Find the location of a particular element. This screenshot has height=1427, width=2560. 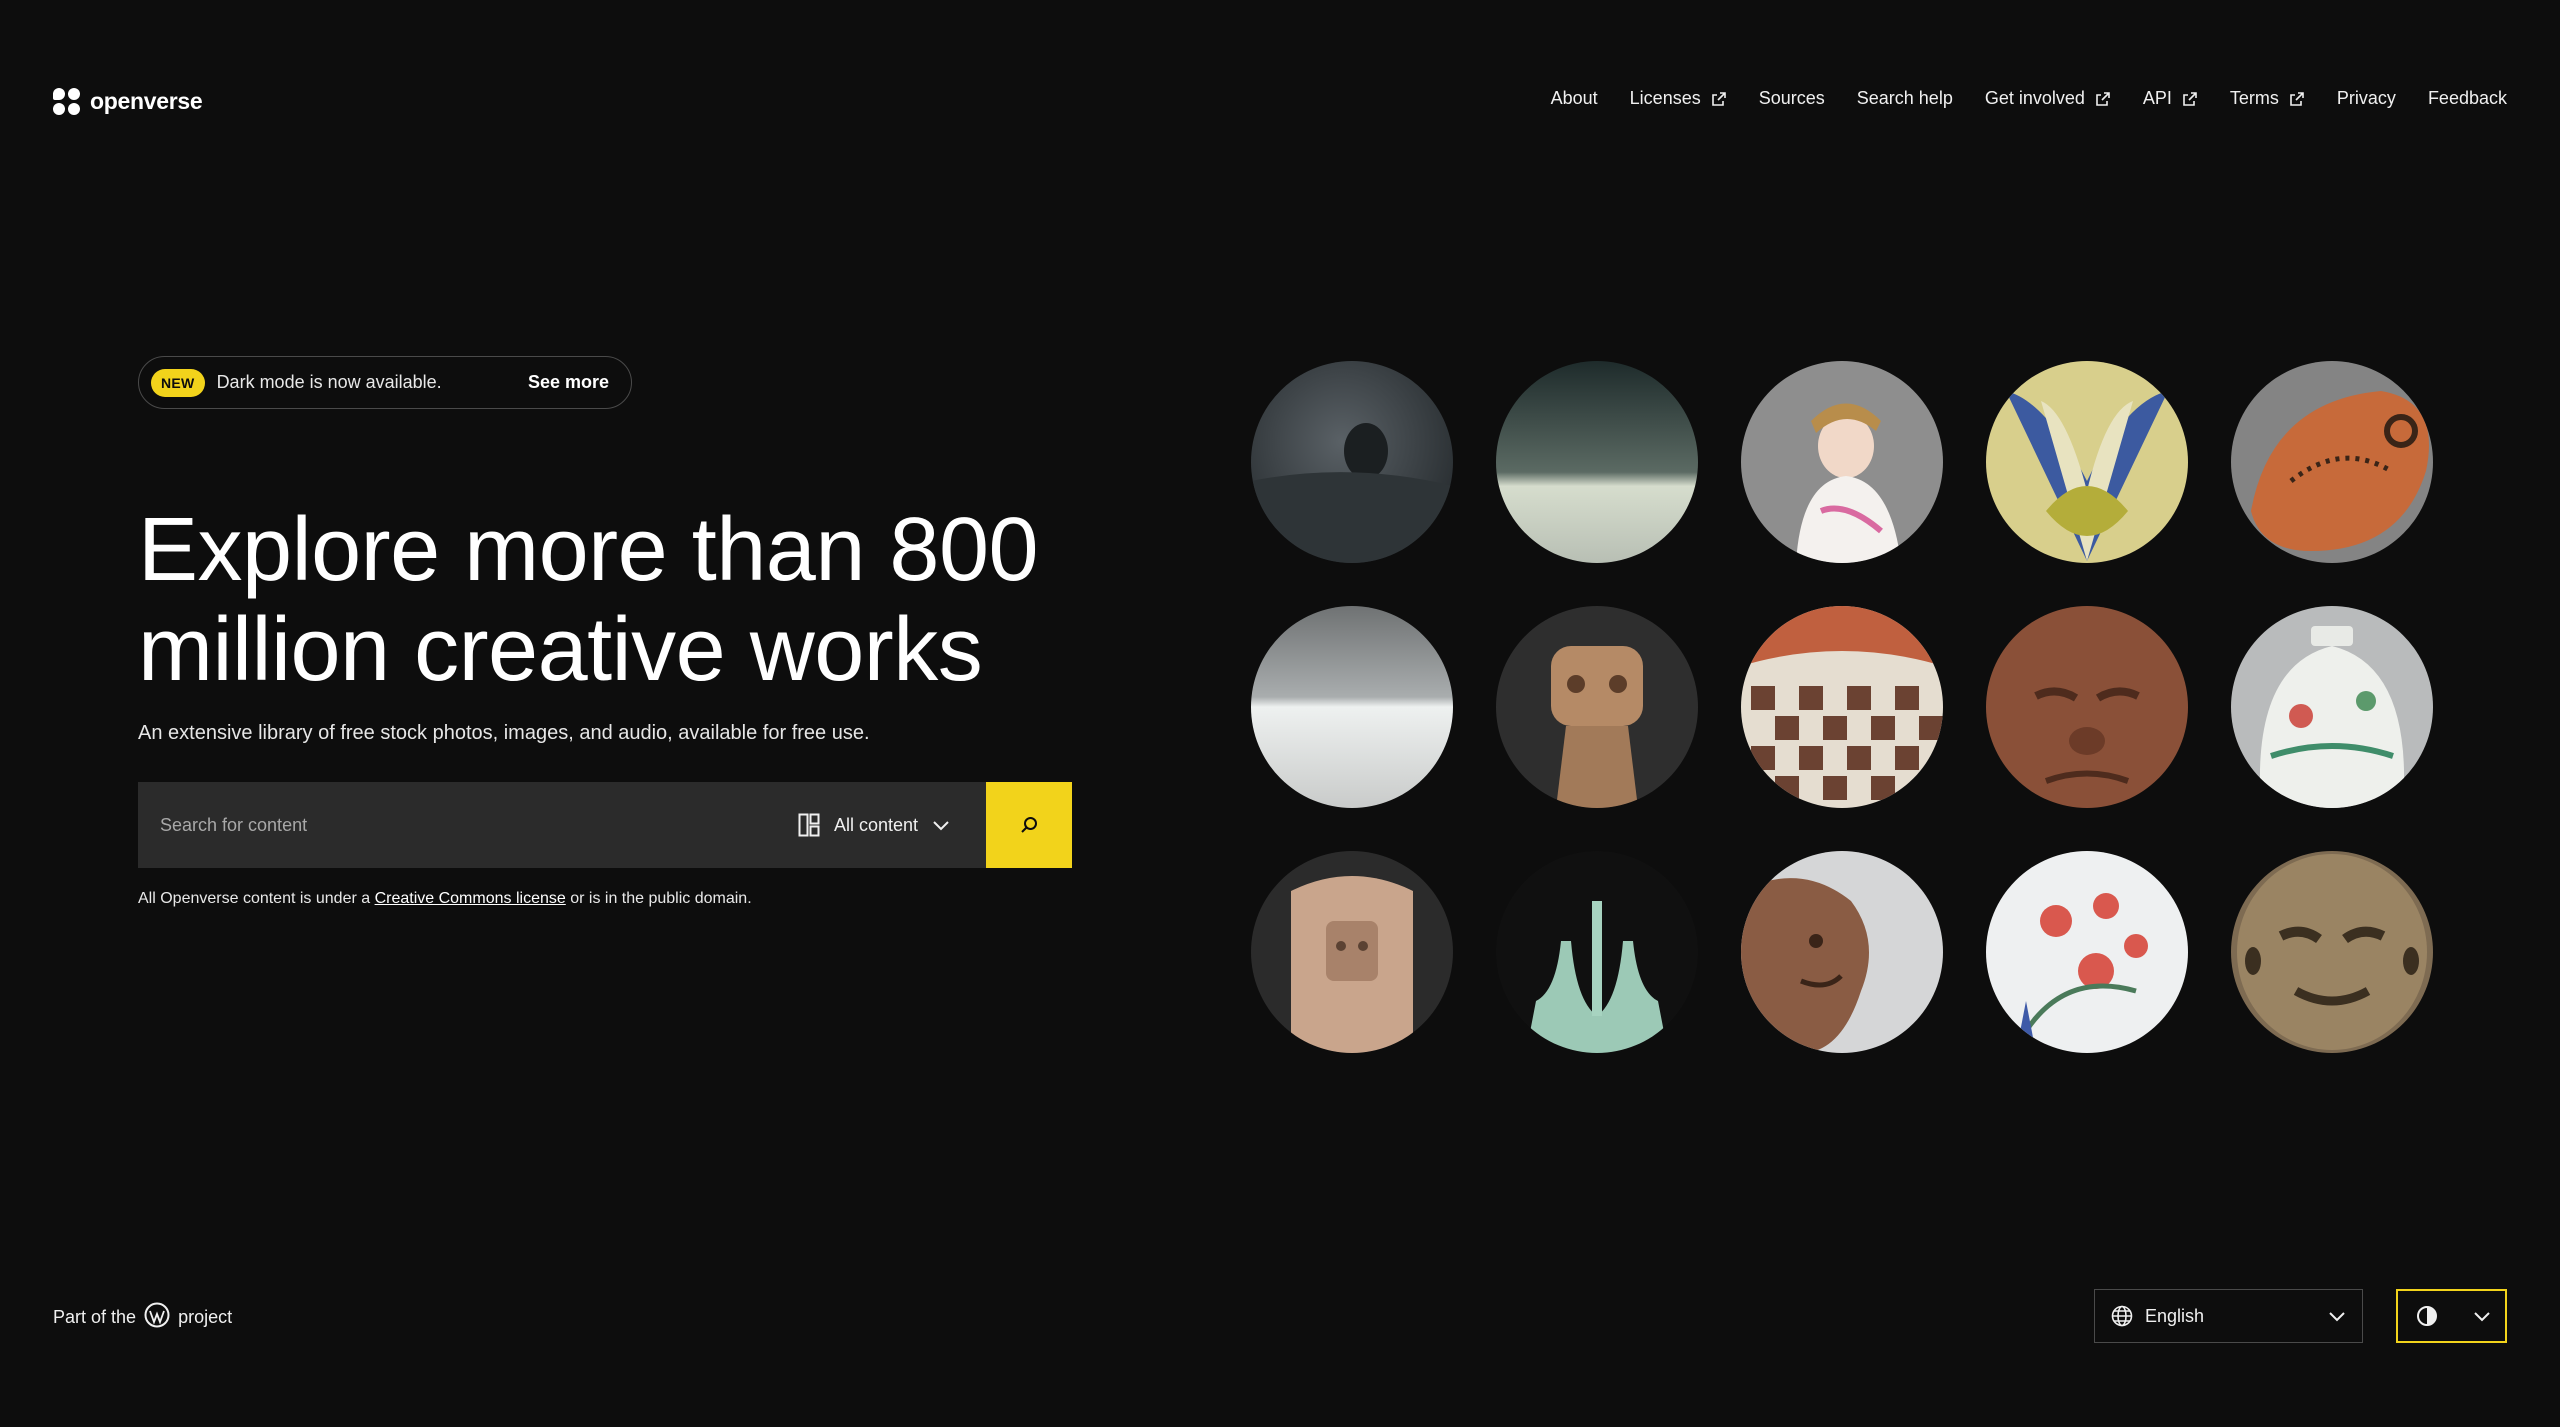

search-button is located at coordinates (1029, 825).